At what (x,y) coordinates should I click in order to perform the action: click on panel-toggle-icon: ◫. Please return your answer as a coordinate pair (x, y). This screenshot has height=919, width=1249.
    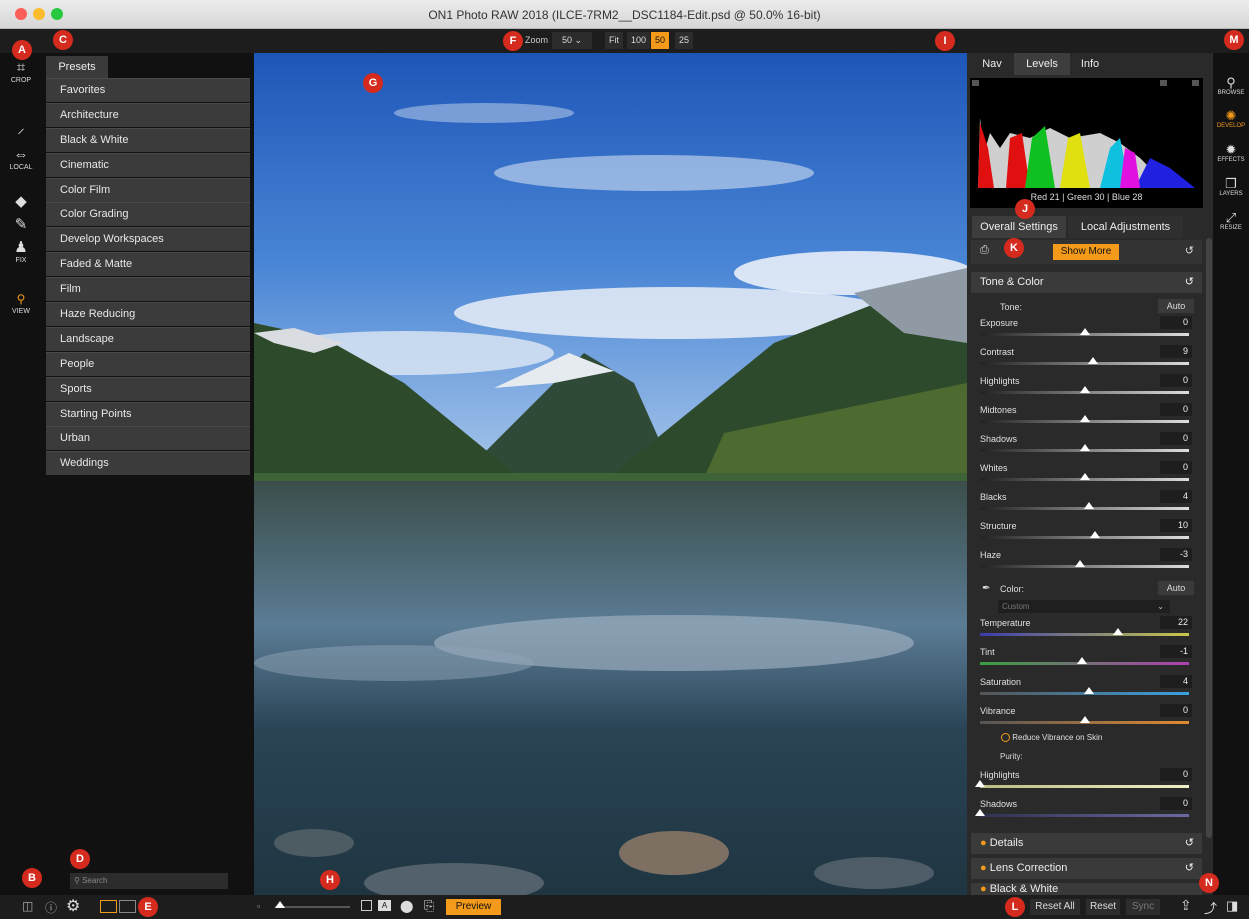
    Looking at the image, I should click on (27, 906).